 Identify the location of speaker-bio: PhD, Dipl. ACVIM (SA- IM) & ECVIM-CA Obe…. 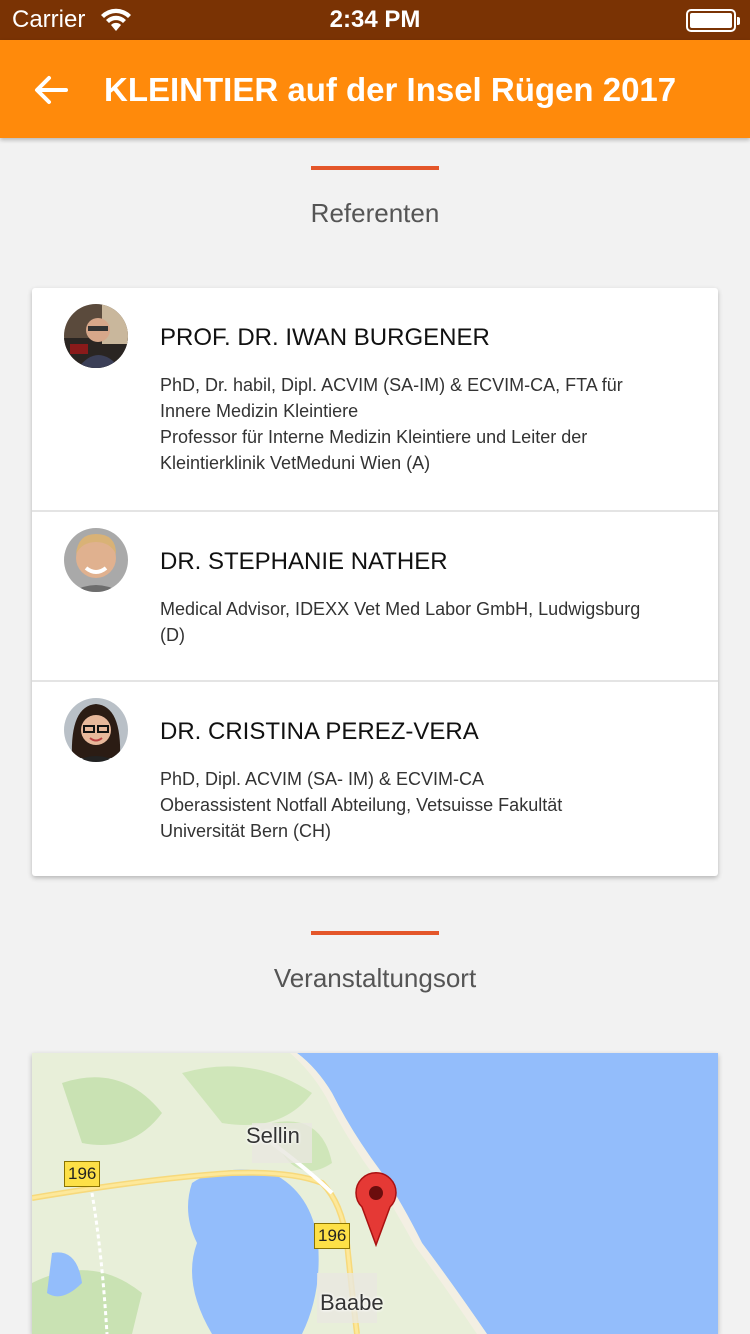
(361, 805).